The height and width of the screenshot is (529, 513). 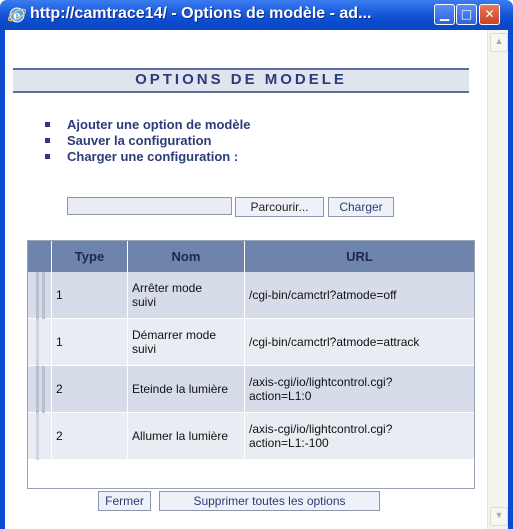 What do you see at coordinates (497, 279) in the screenshot?
I see `vertical-scrollbar: ▲ ▼` at bounding box center [497, 279].